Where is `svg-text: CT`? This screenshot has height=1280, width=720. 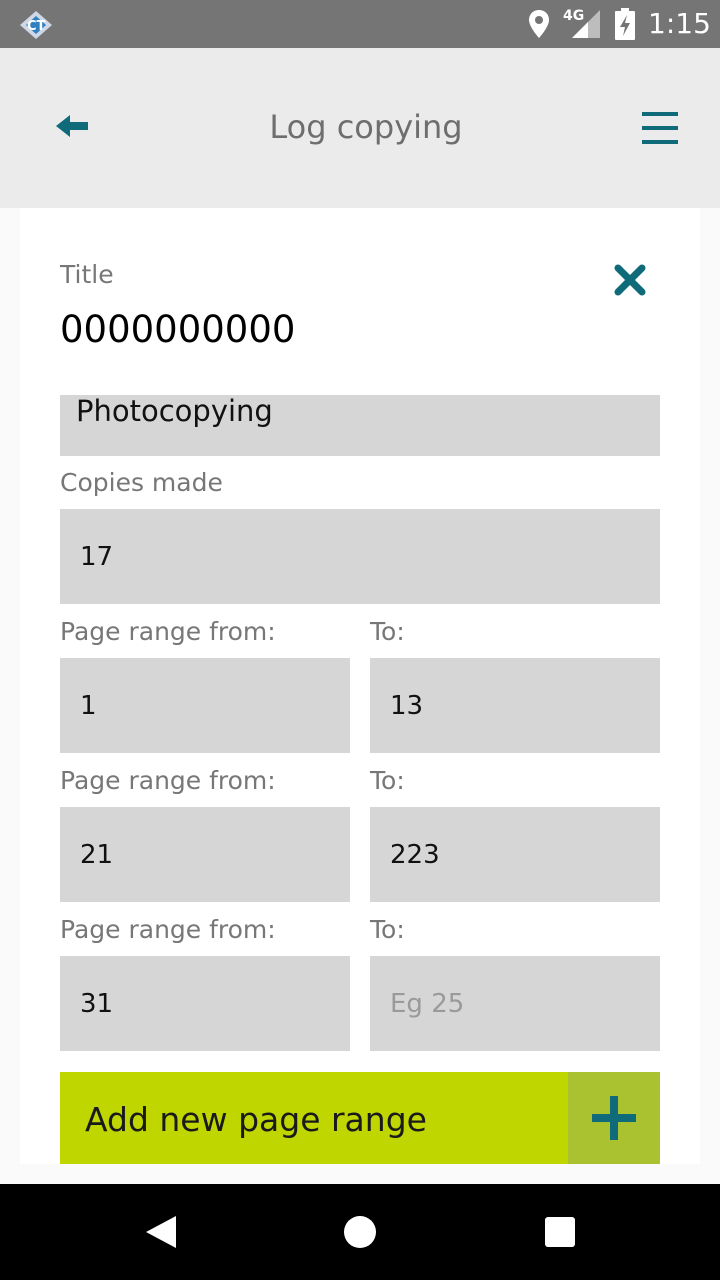 svg-text: CT is located at coordinates (36, 26).